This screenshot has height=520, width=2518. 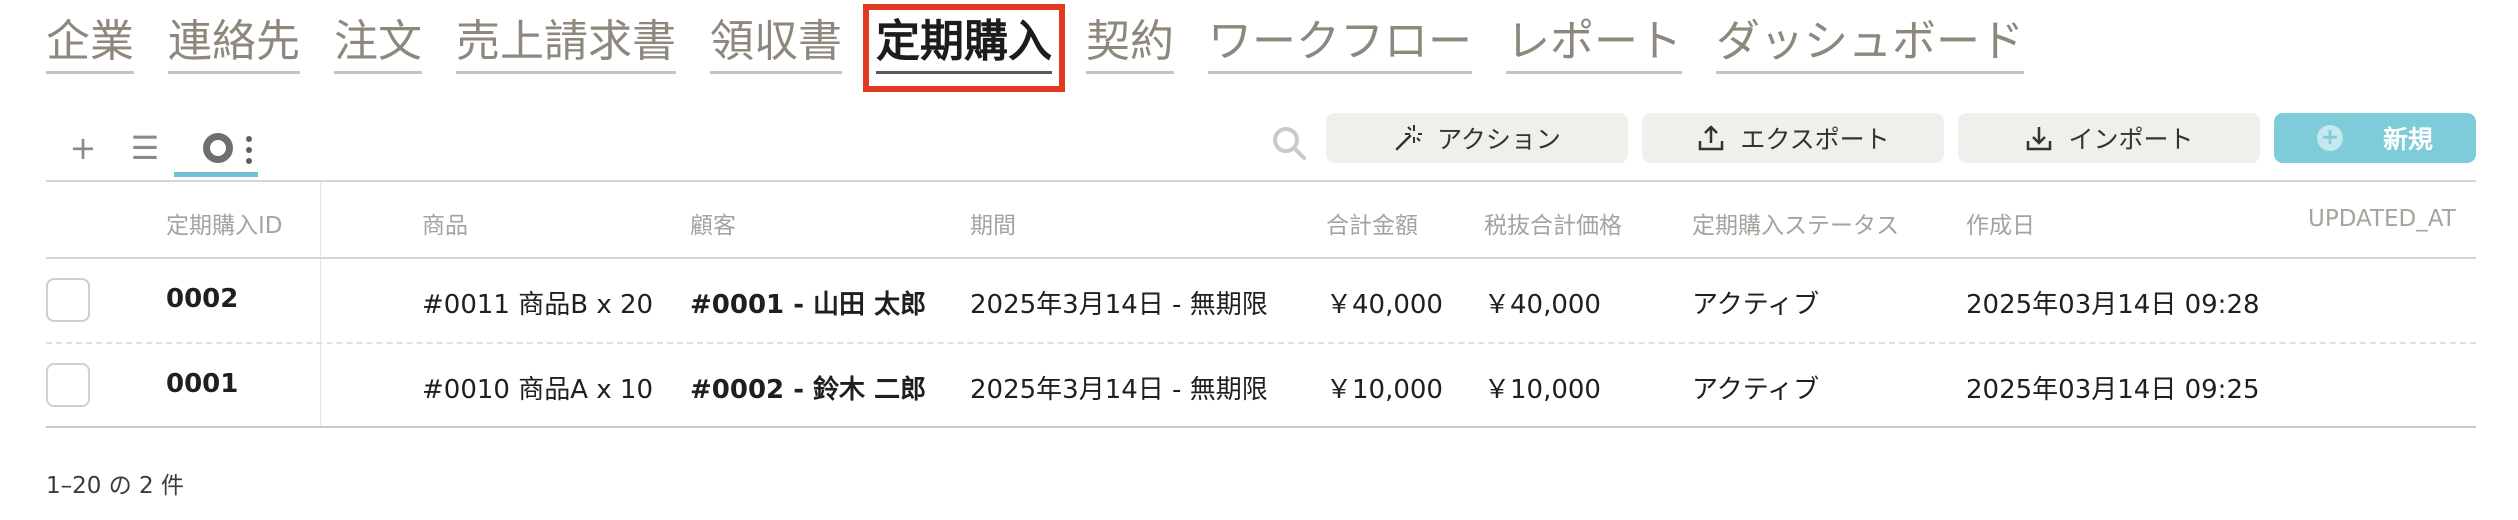 What do you see at coordinates (234, 42) in the screenshot?
I see `nav-item-contacts: 連絡先` at bounding box center [234, 42].